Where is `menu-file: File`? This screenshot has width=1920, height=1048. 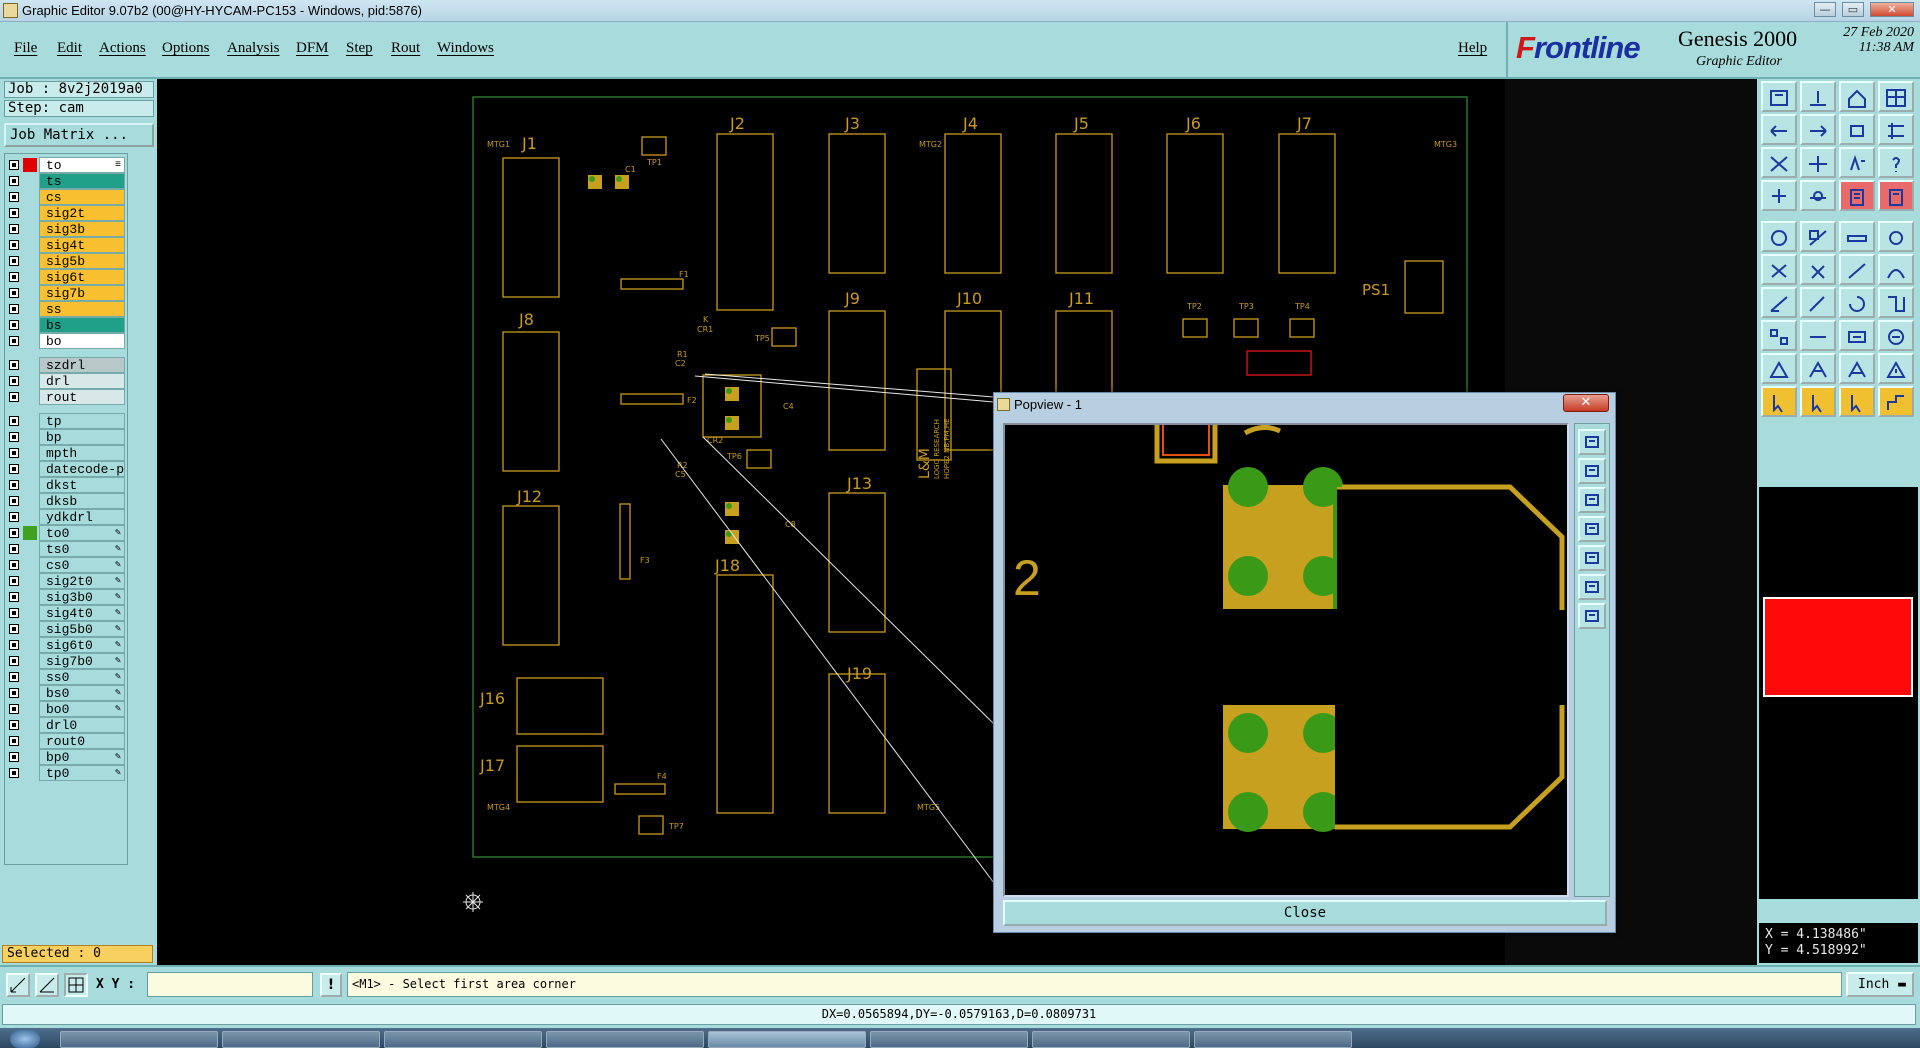
menu-file: File is located at coordinates (25, 48).